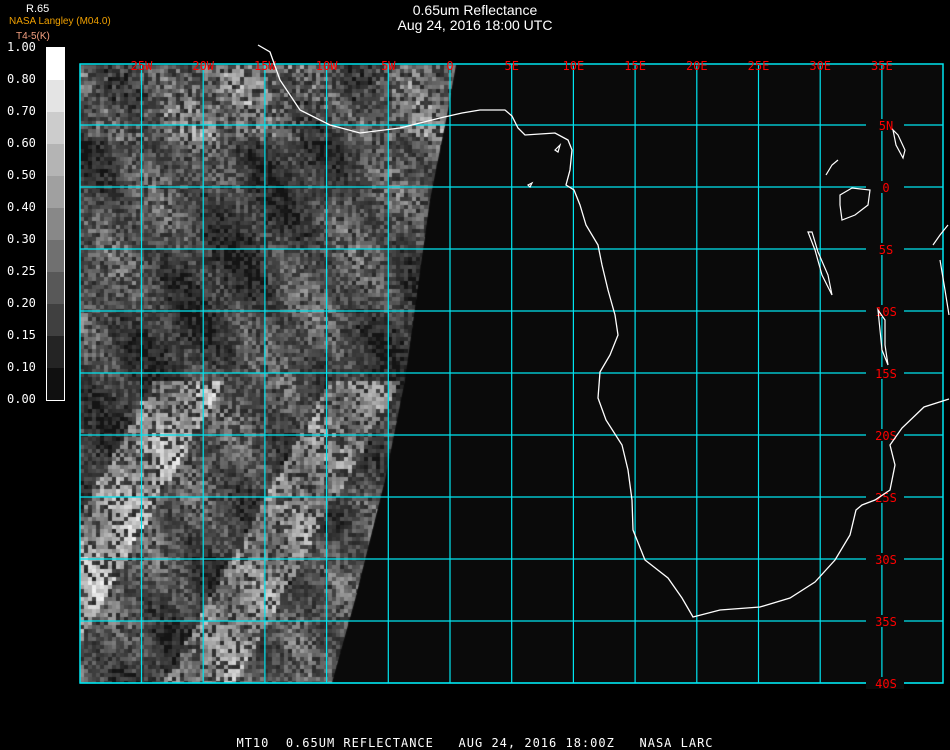 The height and width of the screenshot is (750, 950). Describe the element at coordinates (21, 143) in the screenshot. I see `colorbar-tick-label: 0.60` at that location.